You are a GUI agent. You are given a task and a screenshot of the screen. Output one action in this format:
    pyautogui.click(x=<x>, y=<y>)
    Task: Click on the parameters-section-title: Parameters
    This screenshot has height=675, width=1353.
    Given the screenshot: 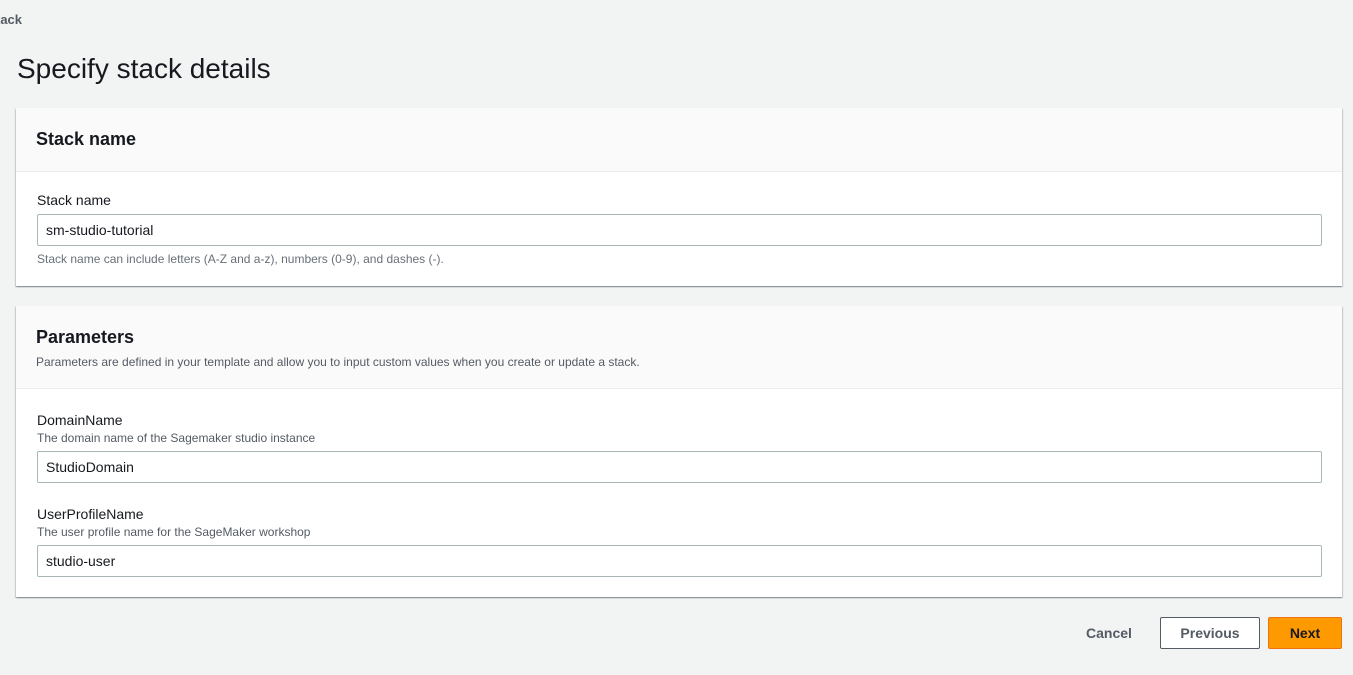 What is the action you would take?
    pyautogui.click(x=85, y=337)
    